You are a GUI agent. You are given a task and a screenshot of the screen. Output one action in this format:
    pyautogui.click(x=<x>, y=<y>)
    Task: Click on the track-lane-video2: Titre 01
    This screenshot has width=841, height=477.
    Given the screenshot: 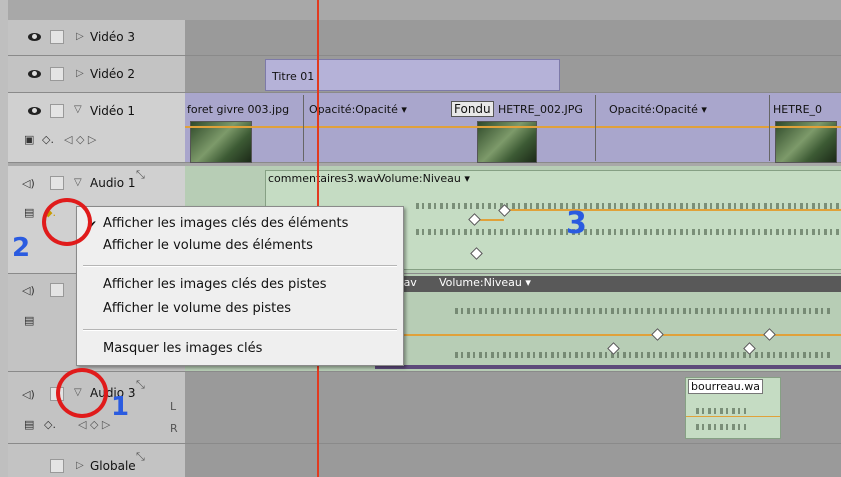 What is the action you would take?
    pyautogui.click(x=513, y=74)
    